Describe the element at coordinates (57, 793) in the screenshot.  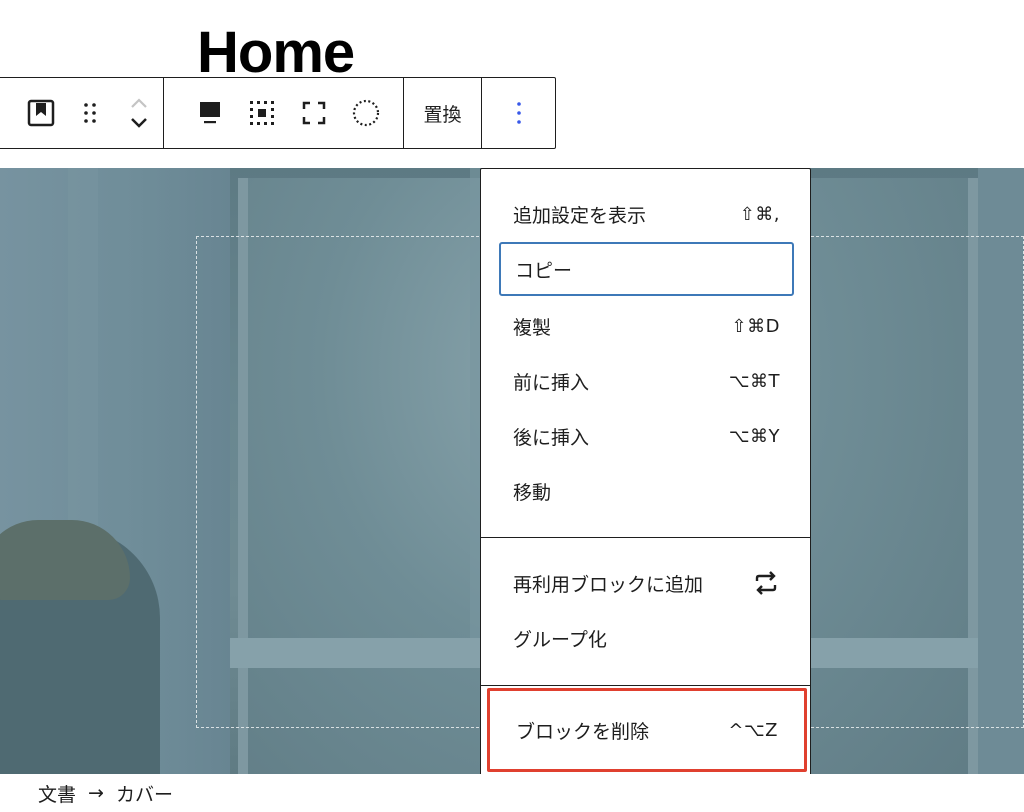
I see `breadcrumb-item-document: 文書` at that location.